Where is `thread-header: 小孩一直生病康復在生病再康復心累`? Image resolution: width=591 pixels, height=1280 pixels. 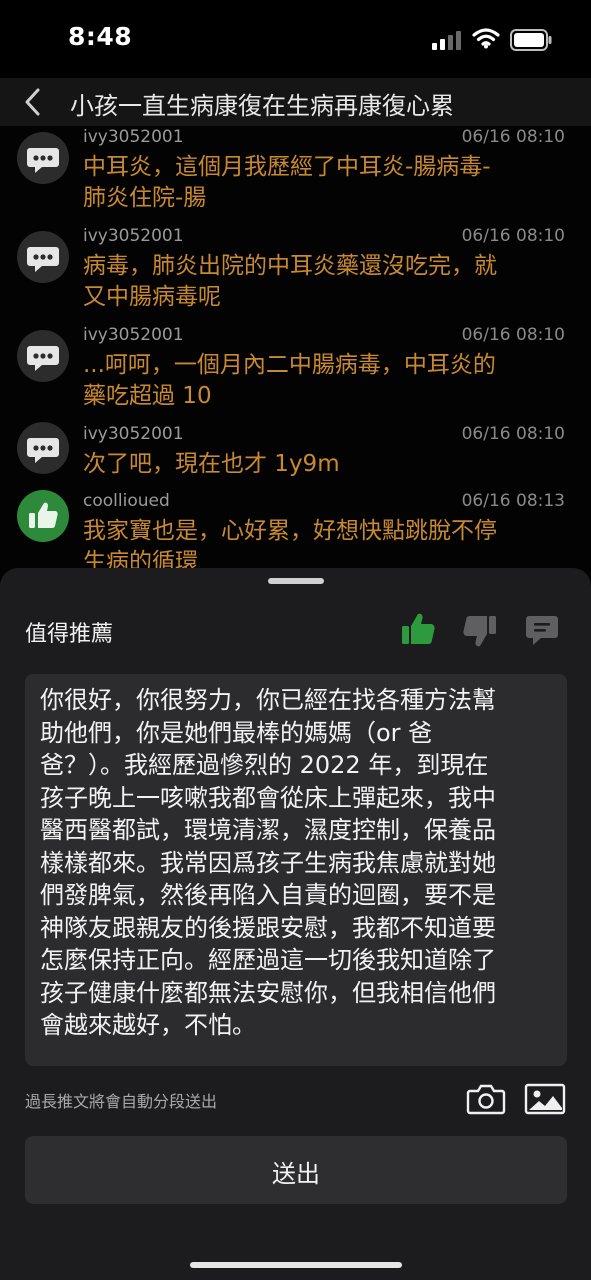 thread-header: 小孩一直生病康復在生病再康復心累 is located at coordinates (295, 102).